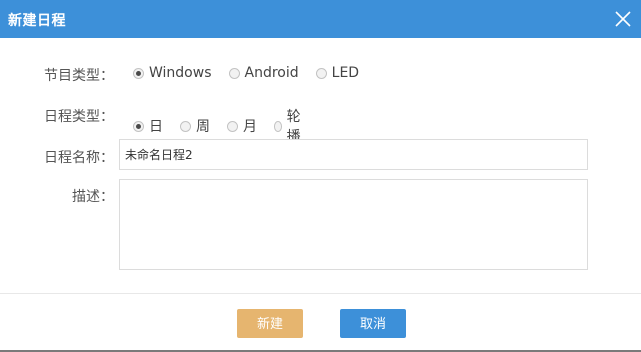  I want to click on footer-divider, so click(320, 293).